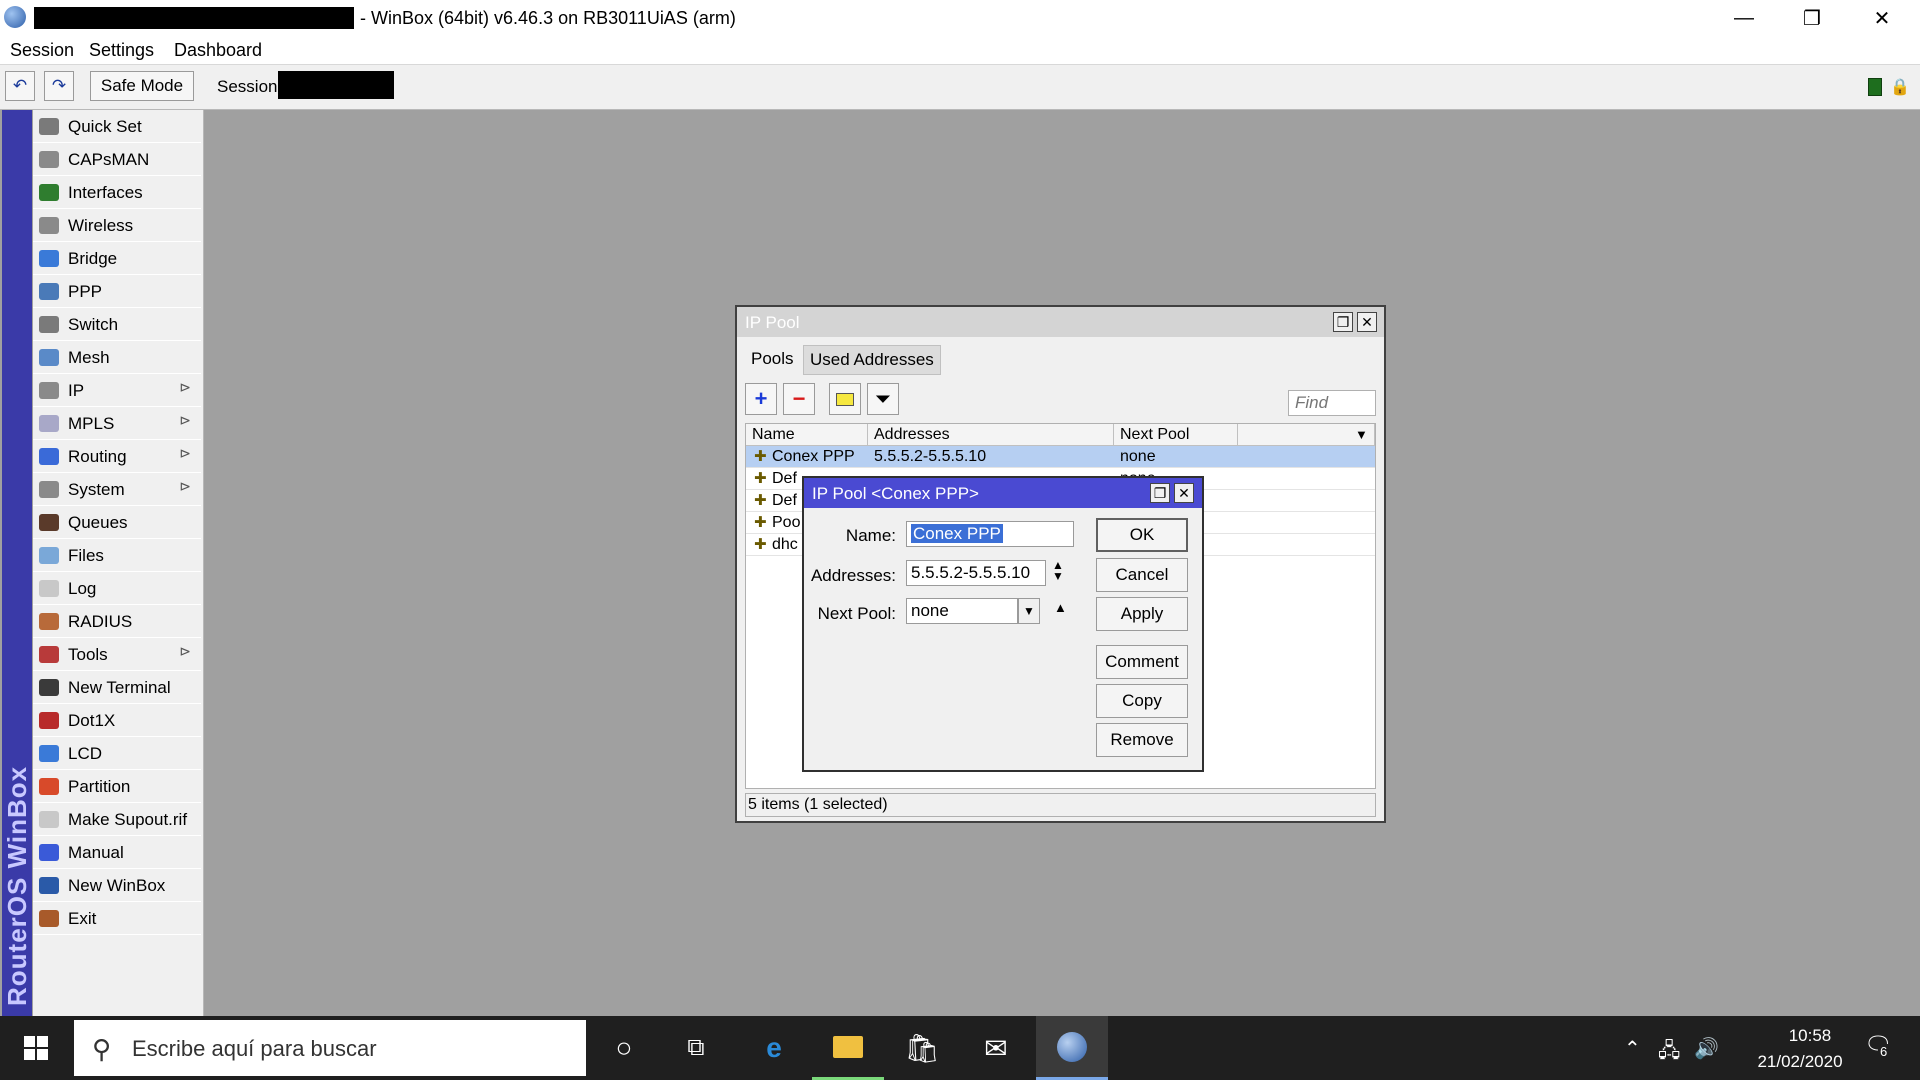 This screenshot has height=1080, width=1920. I want to click on sidebar-item-label: Partition, so click(99, 786).